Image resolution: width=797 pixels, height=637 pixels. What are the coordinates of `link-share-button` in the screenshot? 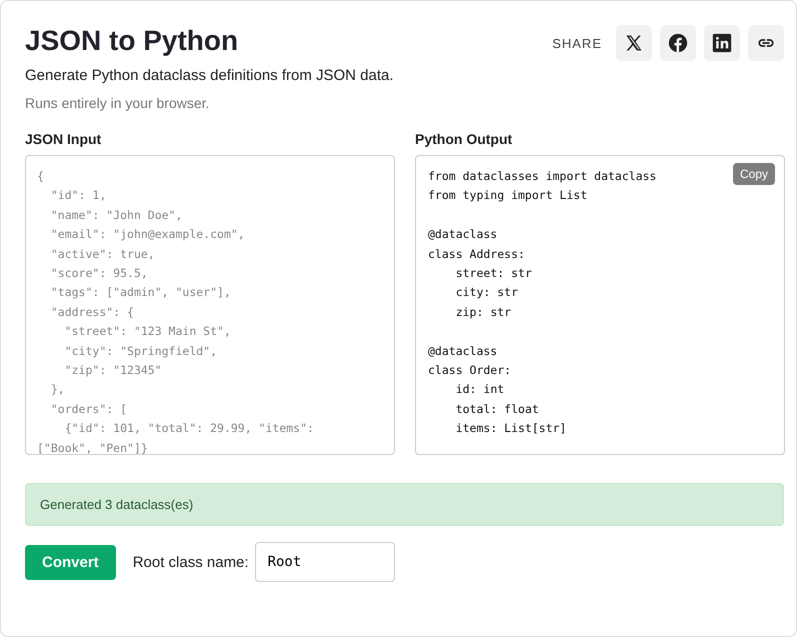 It's located at (766, 43).